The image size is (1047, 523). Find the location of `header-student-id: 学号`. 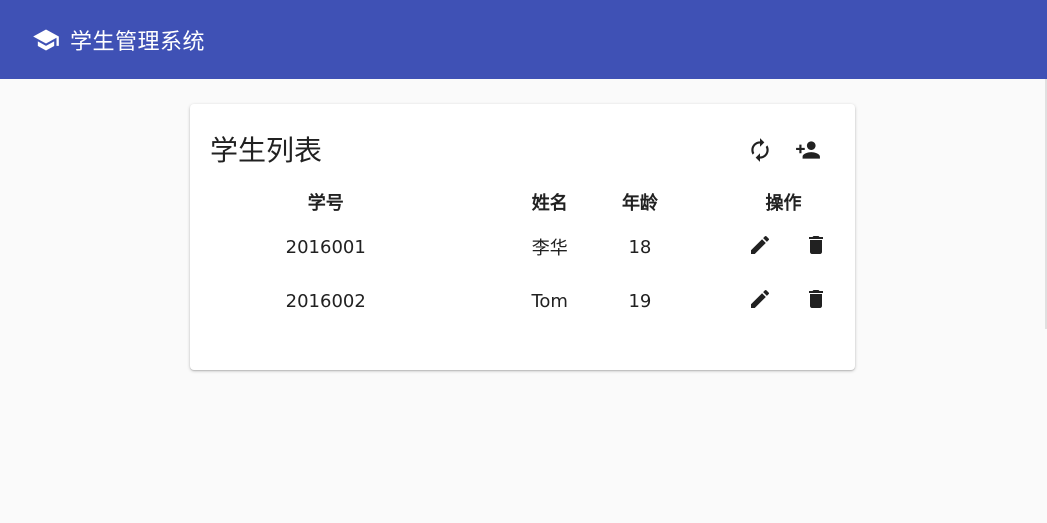

header-student-id: 学号 is located at coordinates (325, 203).